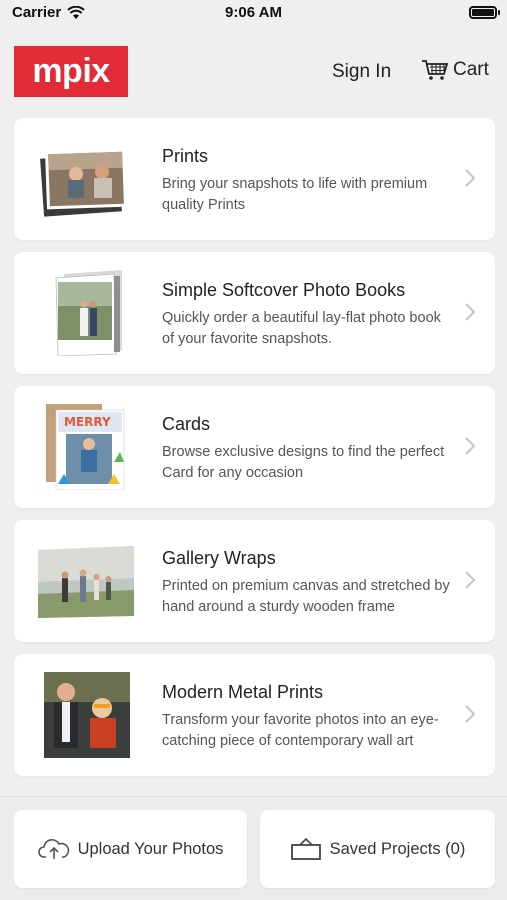 The width and height of the screenshot is (507, 900). What do you see at coordinates (305, 848) in the screenshot?
I see `folder-icon` at bounding box center [305, 848].